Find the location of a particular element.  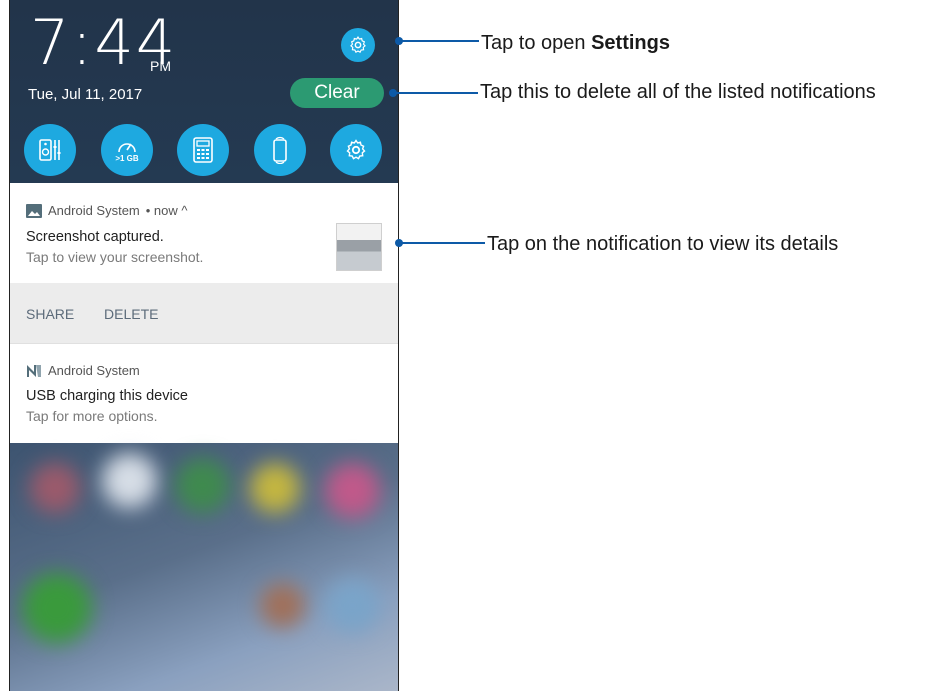

delete-button: DELETE is located at coordinates (131, 314).